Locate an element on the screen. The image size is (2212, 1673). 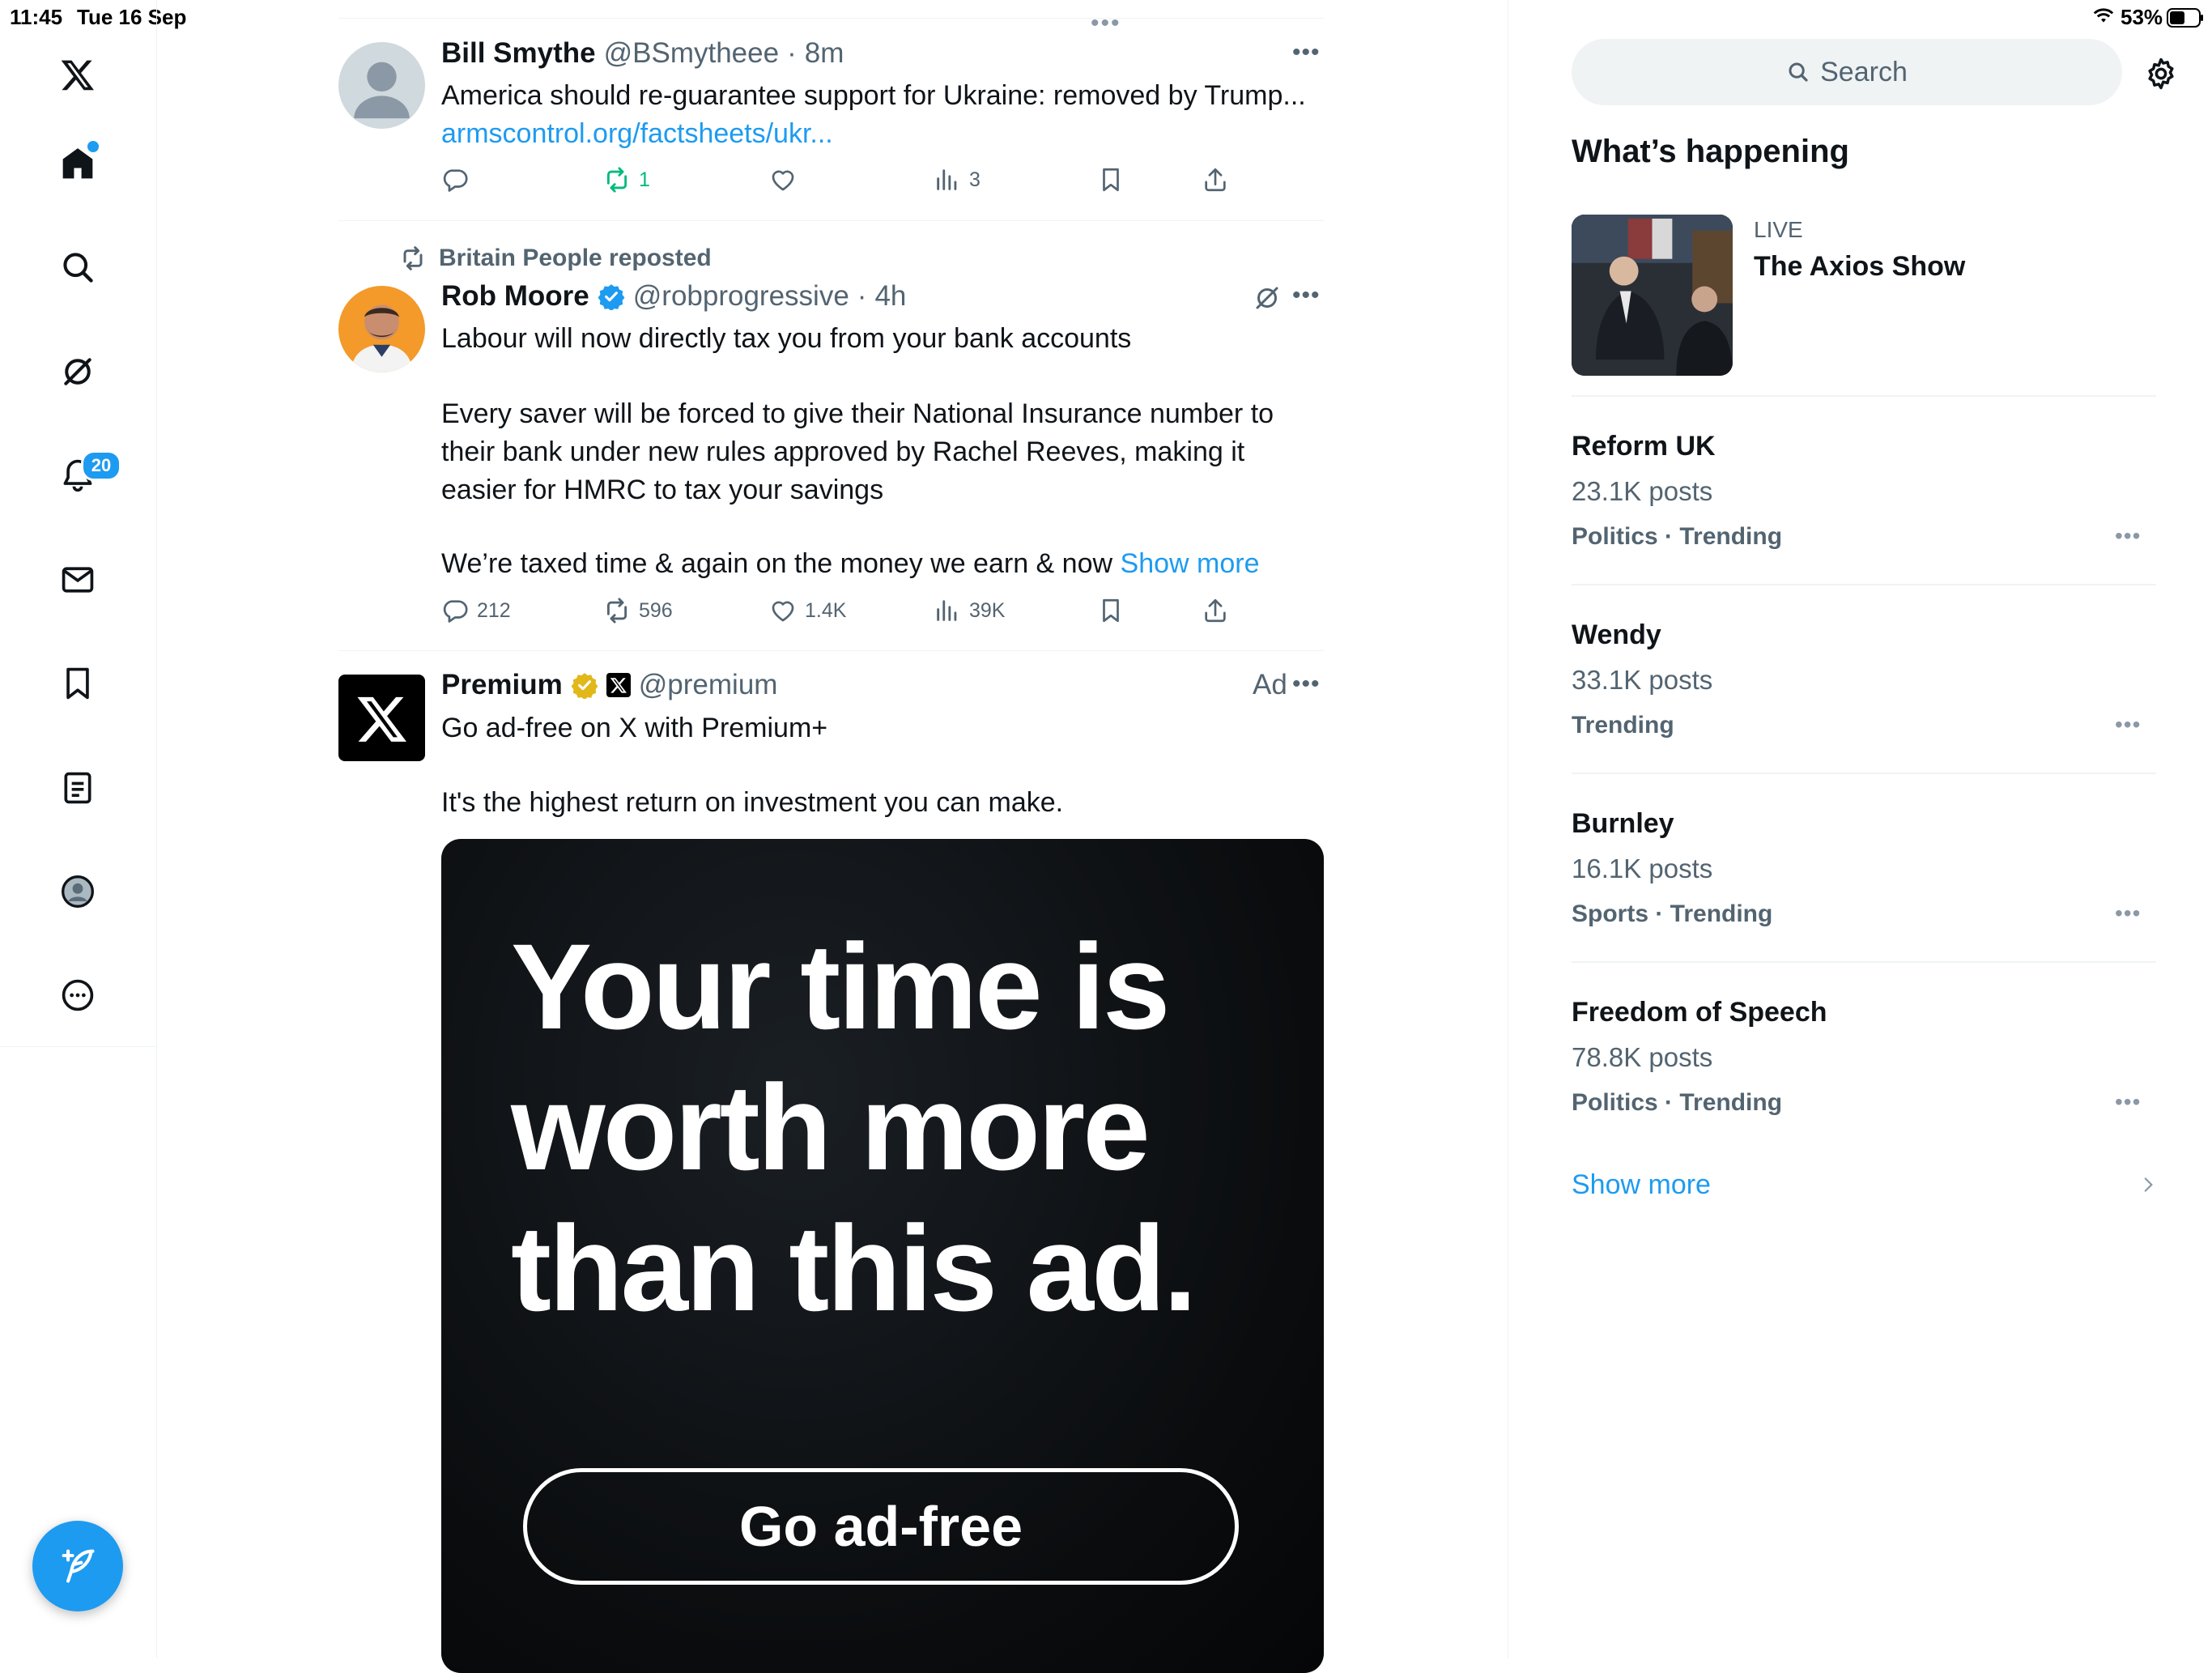
author-handle: @BSmytheee is located at coordinates (691, 54).